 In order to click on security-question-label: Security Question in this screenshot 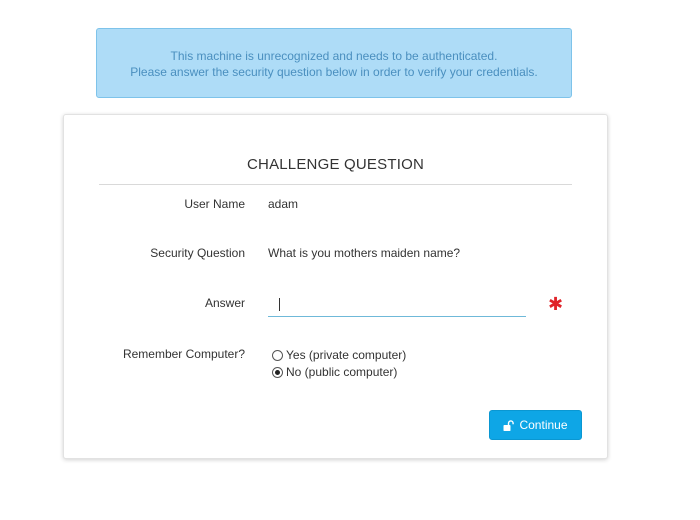, I will do `click(197, 253)`.